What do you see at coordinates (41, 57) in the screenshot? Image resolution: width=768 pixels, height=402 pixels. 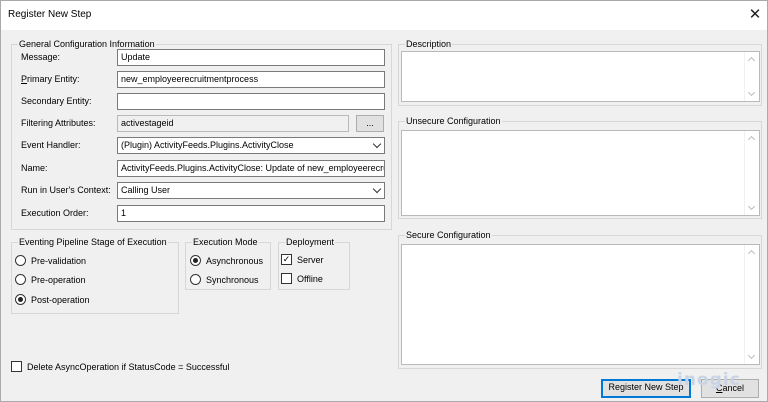 I see `message-label: Message:` at bounding box center [41, 57].